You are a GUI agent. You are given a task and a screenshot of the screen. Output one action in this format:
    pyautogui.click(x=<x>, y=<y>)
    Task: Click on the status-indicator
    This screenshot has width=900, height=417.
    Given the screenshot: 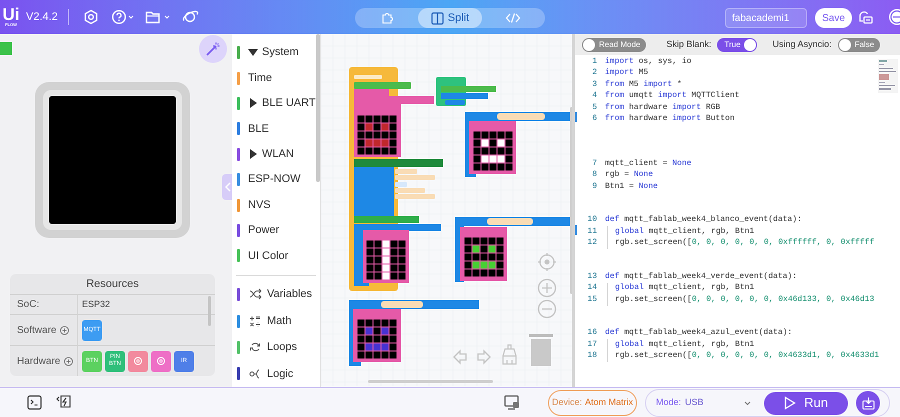 What is the action you would take?
    pyautogui.click(x=6, y=48)
    